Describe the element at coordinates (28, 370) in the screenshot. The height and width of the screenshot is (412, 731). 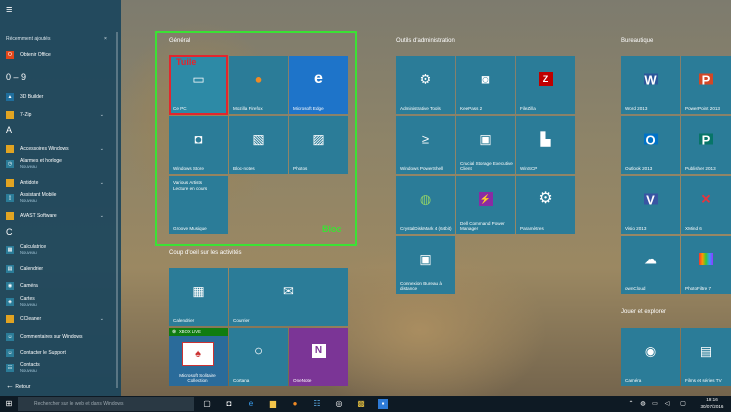
I see `new-badge: Nouveau` at that location.